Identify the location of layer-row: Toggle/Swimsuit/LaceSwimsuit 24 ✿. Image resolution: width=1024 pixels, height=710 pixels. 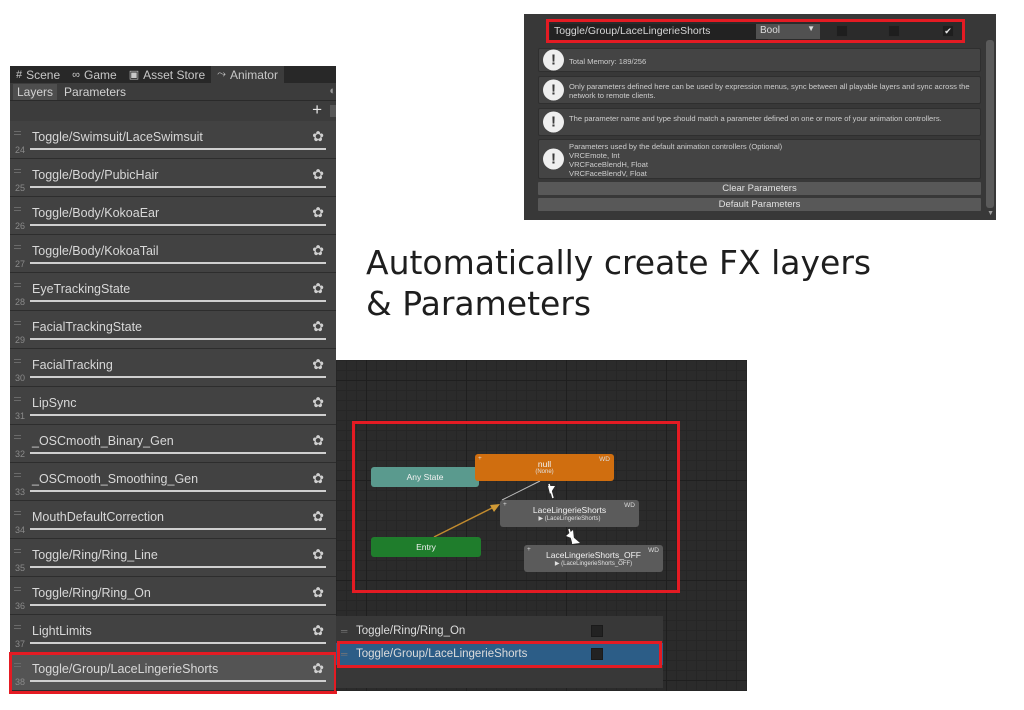
(173, 140).